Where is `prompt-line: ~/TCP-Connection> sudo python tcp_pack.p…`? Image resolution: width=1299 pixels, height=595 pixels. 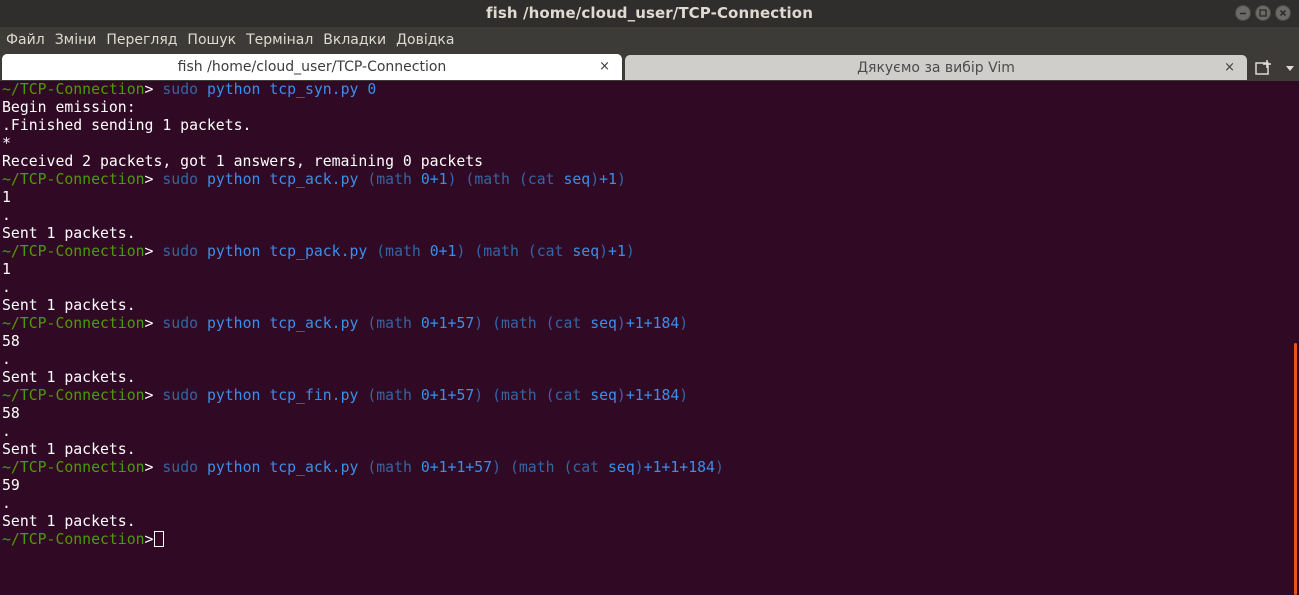 prompt-line: ~/TCP-Connection> sudo python tcp_pack.p… is located at coordinates (646, 252).